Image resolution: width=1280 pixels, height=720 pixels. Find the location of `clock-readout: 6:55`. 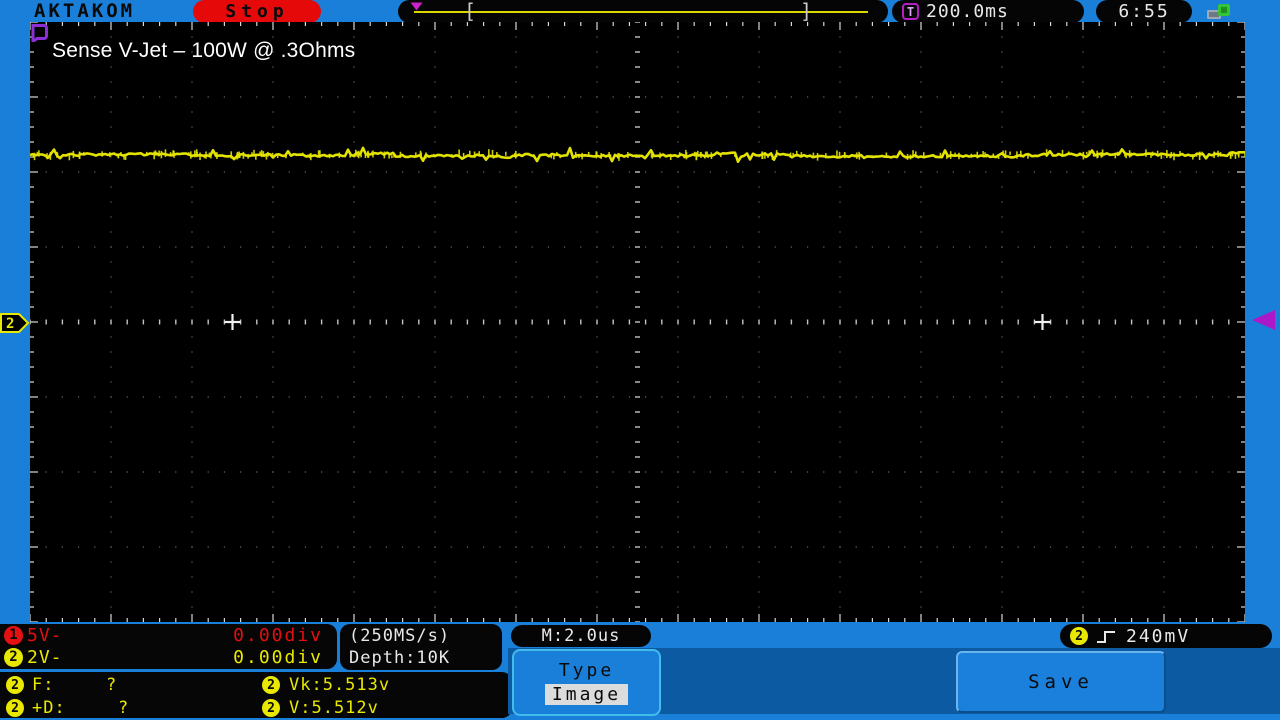

clock-readout: 6:55 is located at coordinates (1144, 11).